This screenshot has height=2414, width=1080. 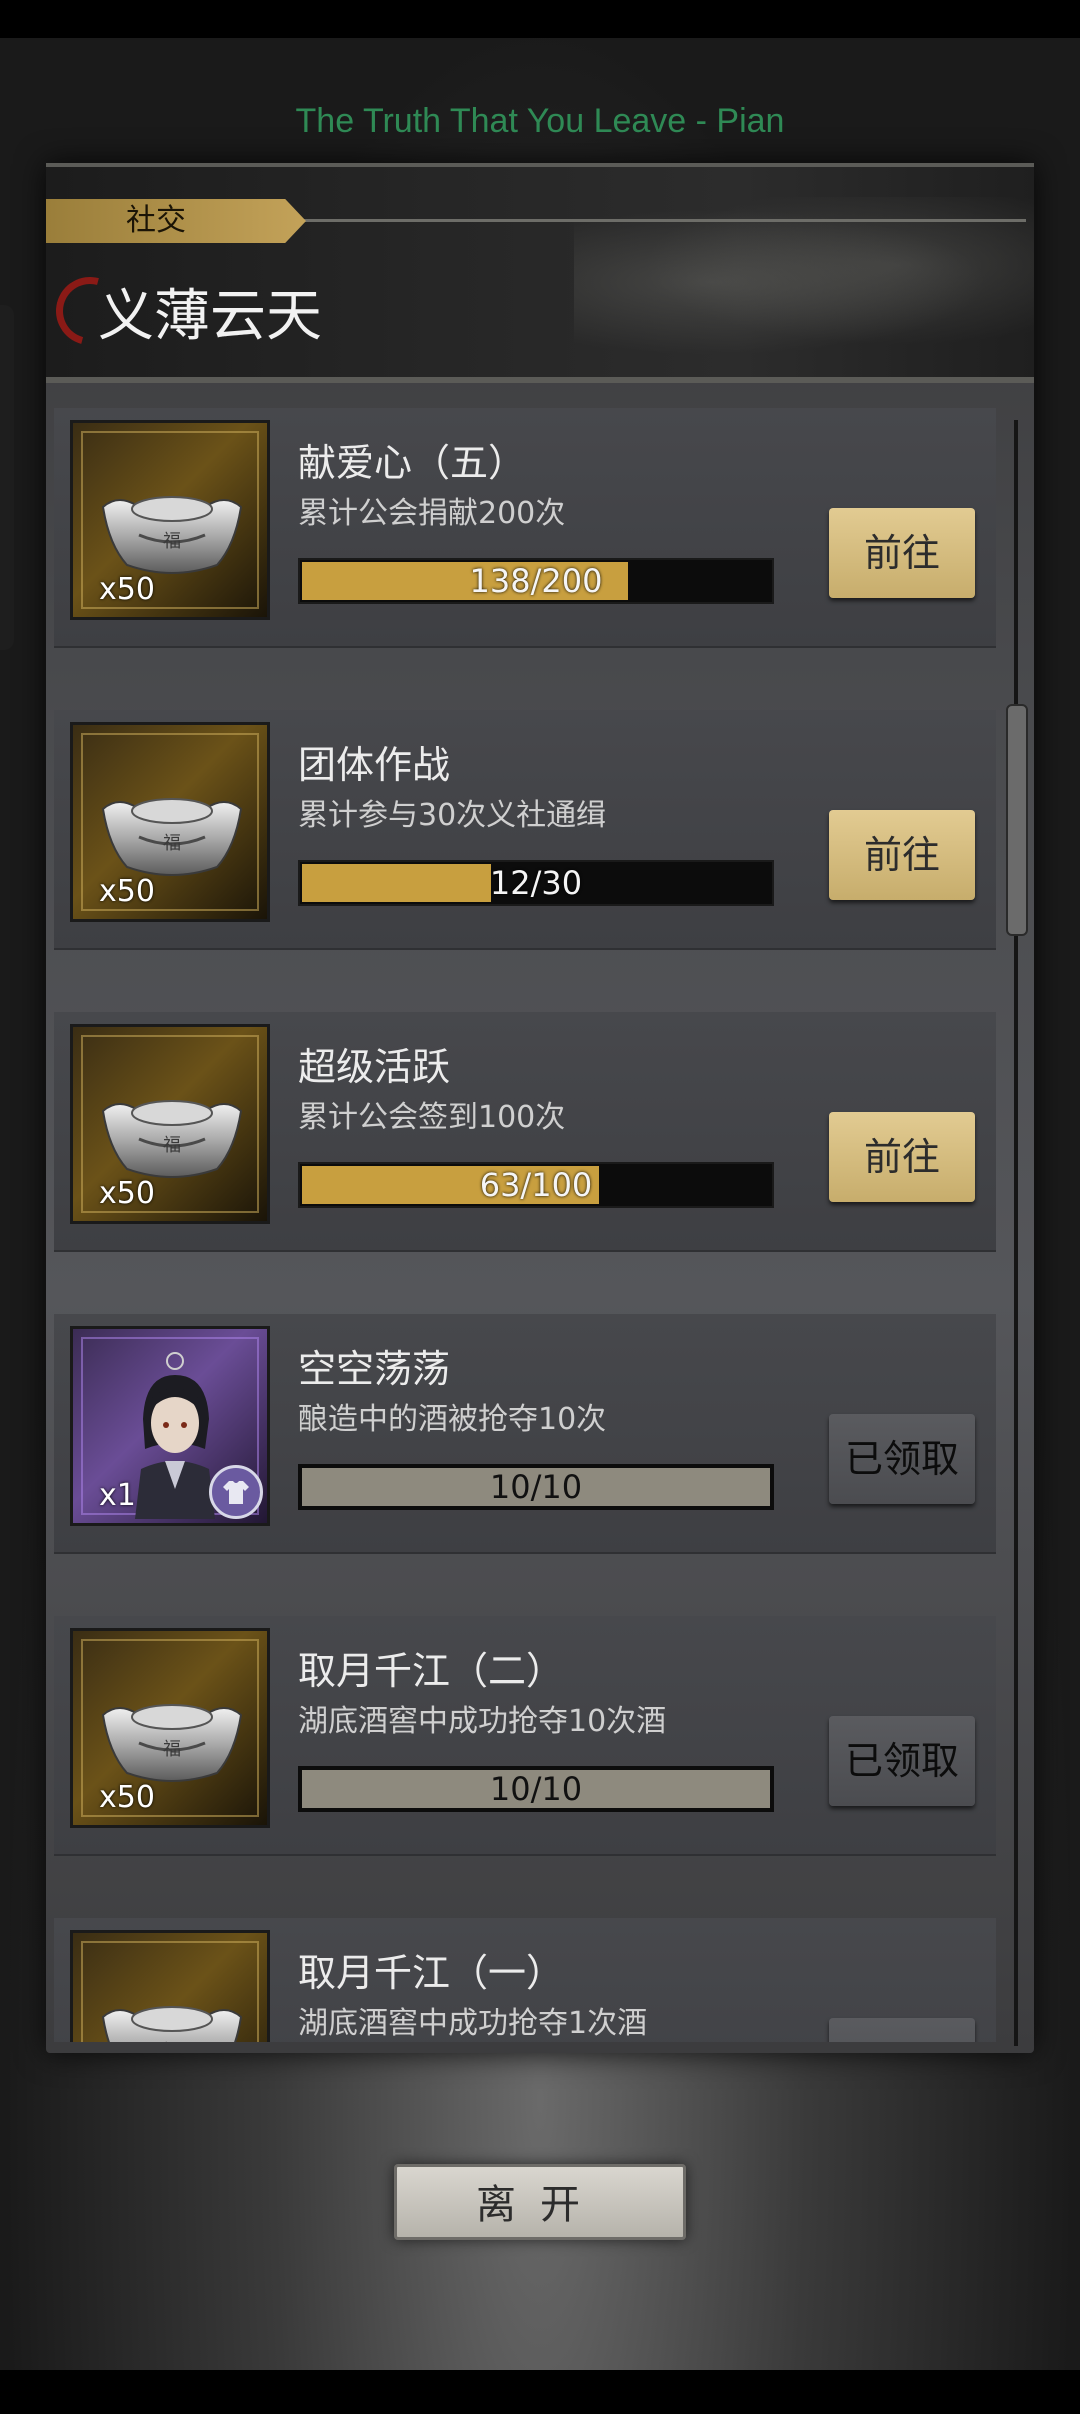 I want to click on costume-icon, so click(x=236, y=1492).